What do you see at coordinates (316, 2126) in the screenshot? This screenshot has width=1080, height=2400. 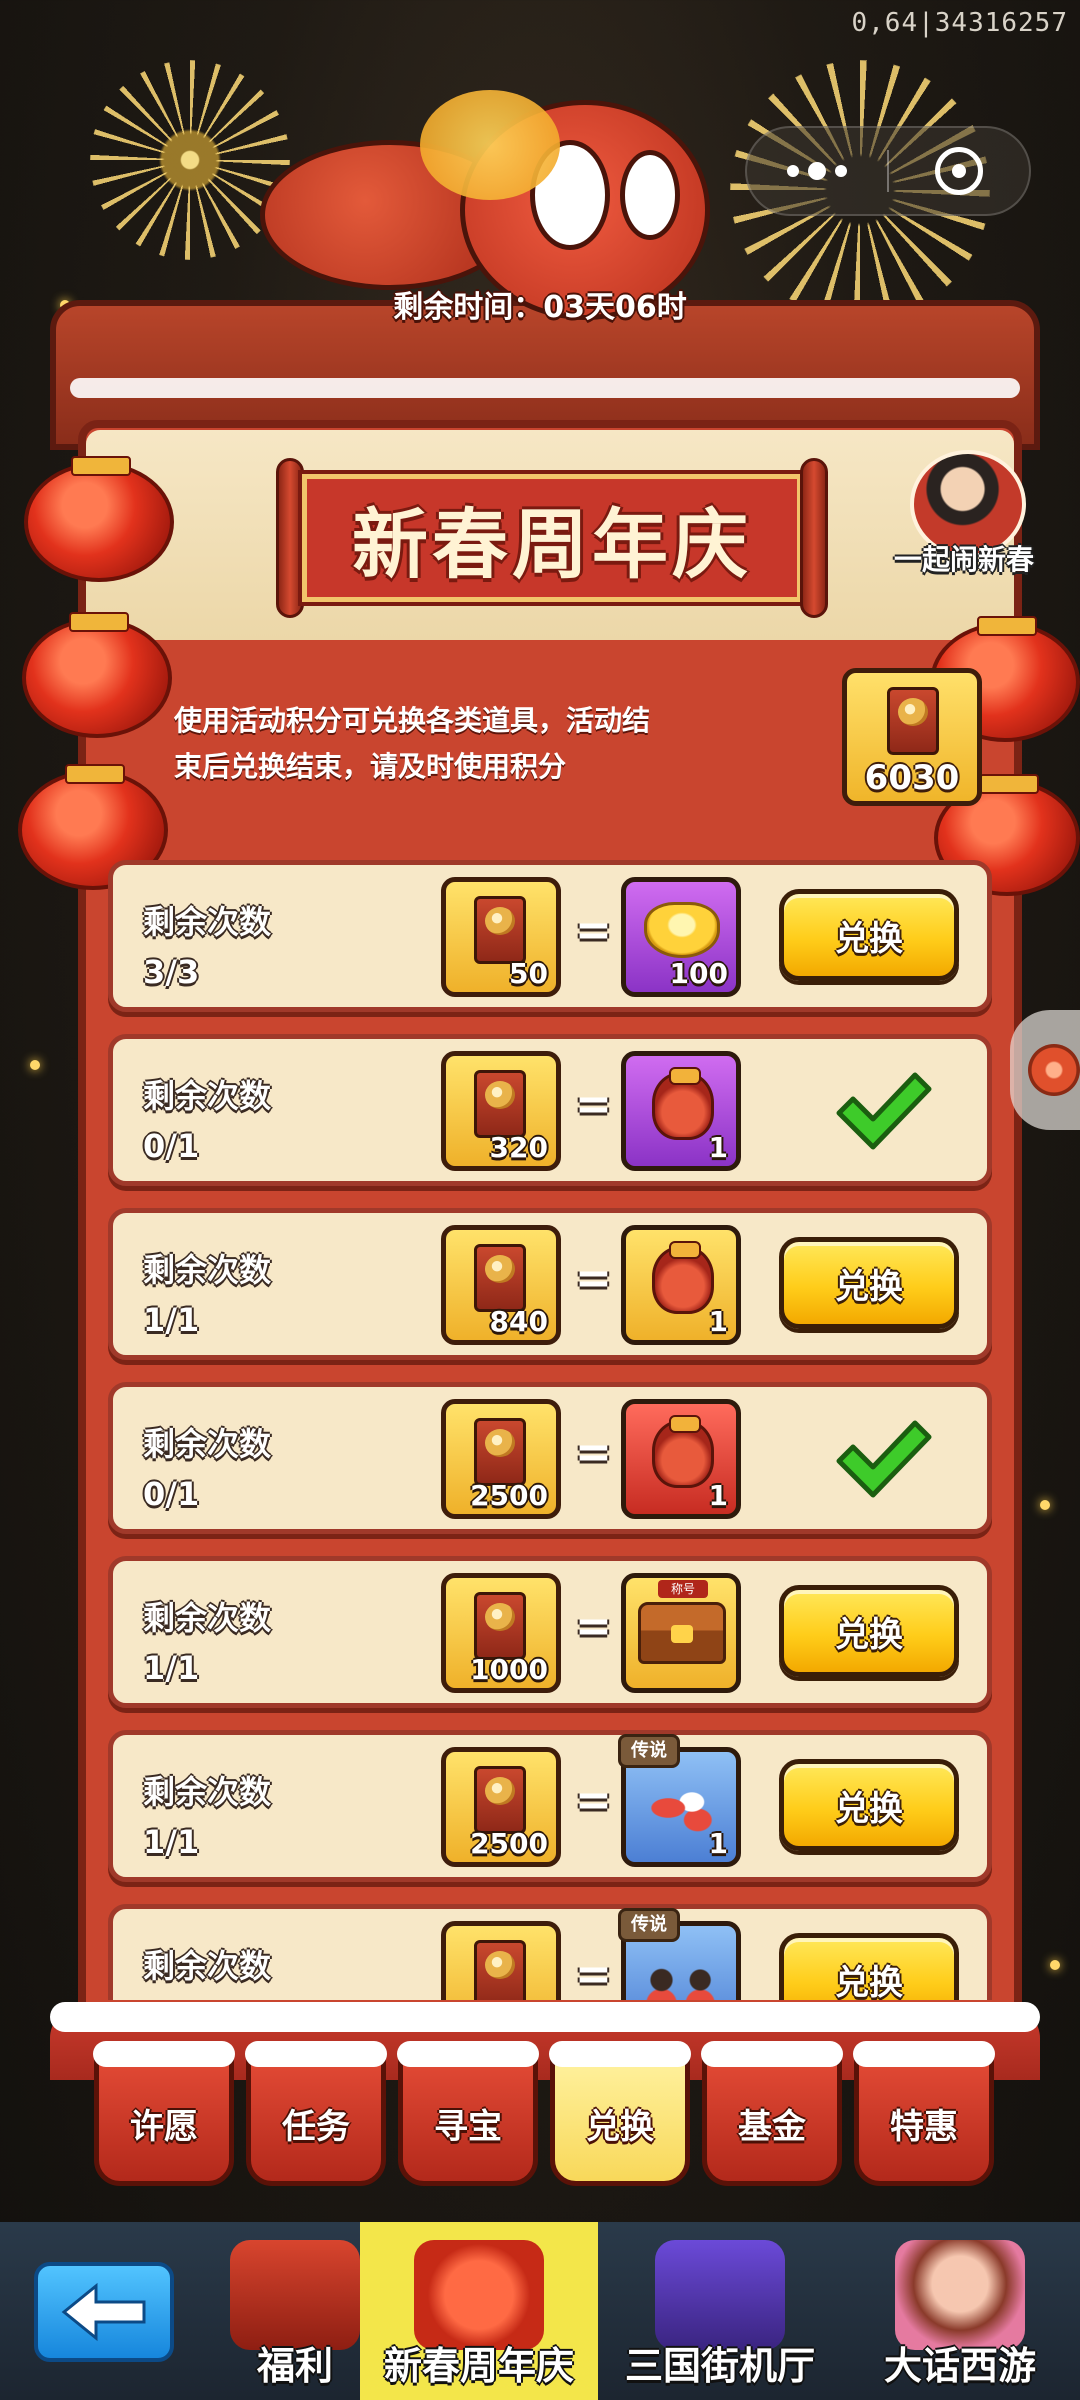 I see `subtab-label: 任务` at bounding box center [316, 2126].